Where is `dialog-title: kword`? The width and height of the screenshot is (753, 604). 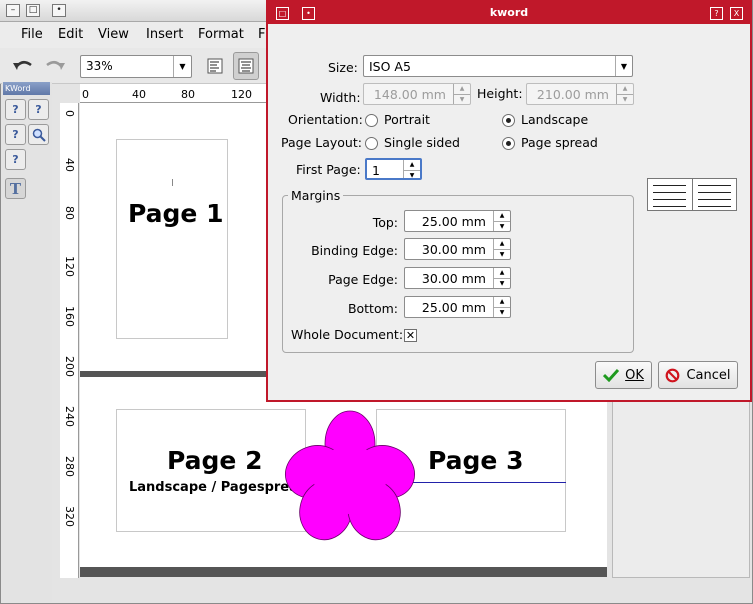 dialog-title: kword is located at coordinates (509, 12).